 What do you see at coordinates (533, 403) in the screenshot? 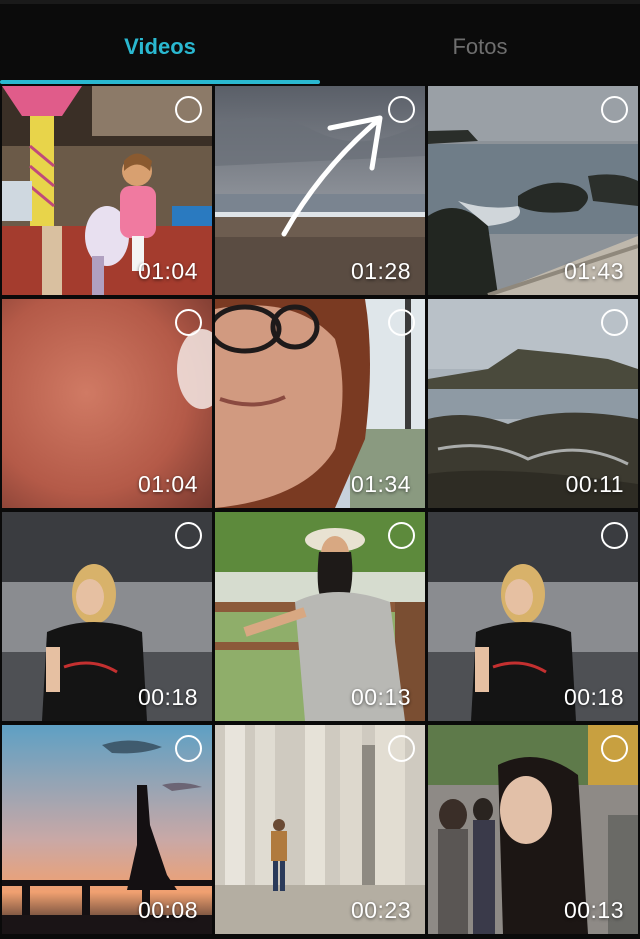
I see `video-thumbnail: 00:11` at bounding box center [533, 403].